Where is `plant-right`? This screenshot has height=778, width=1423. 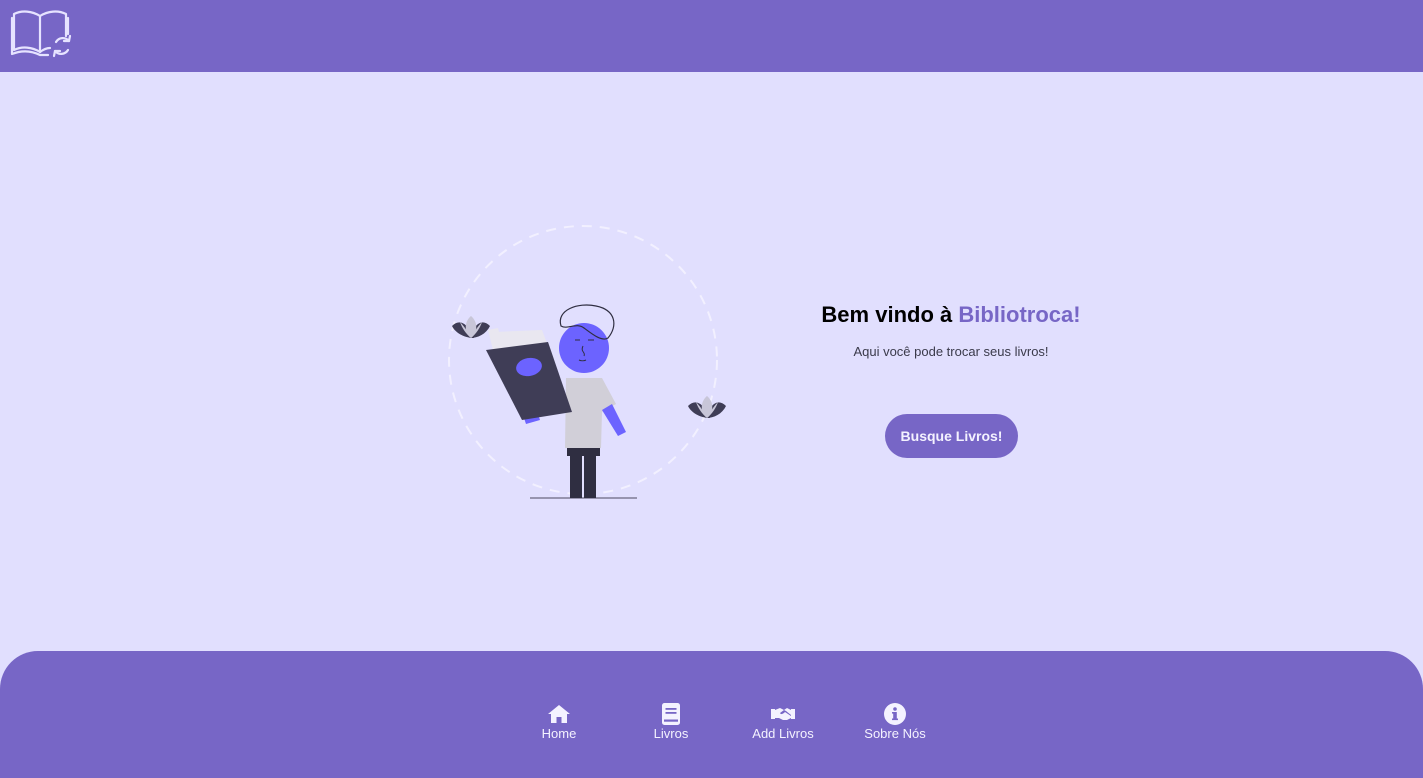
plant-right is located at coordinates (707, 407).